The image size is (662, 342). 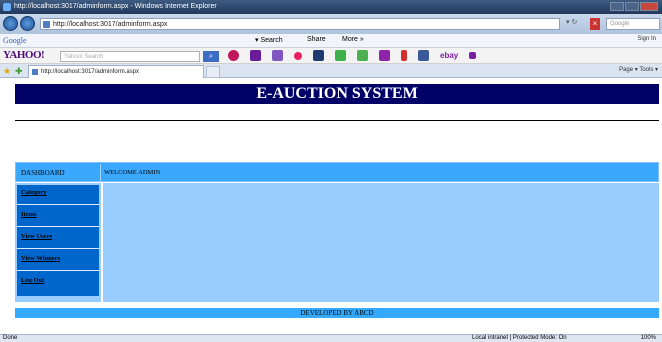 I want to click on security-zone: Local intranet | Protected Mode: On, so click(x=519, y=338).